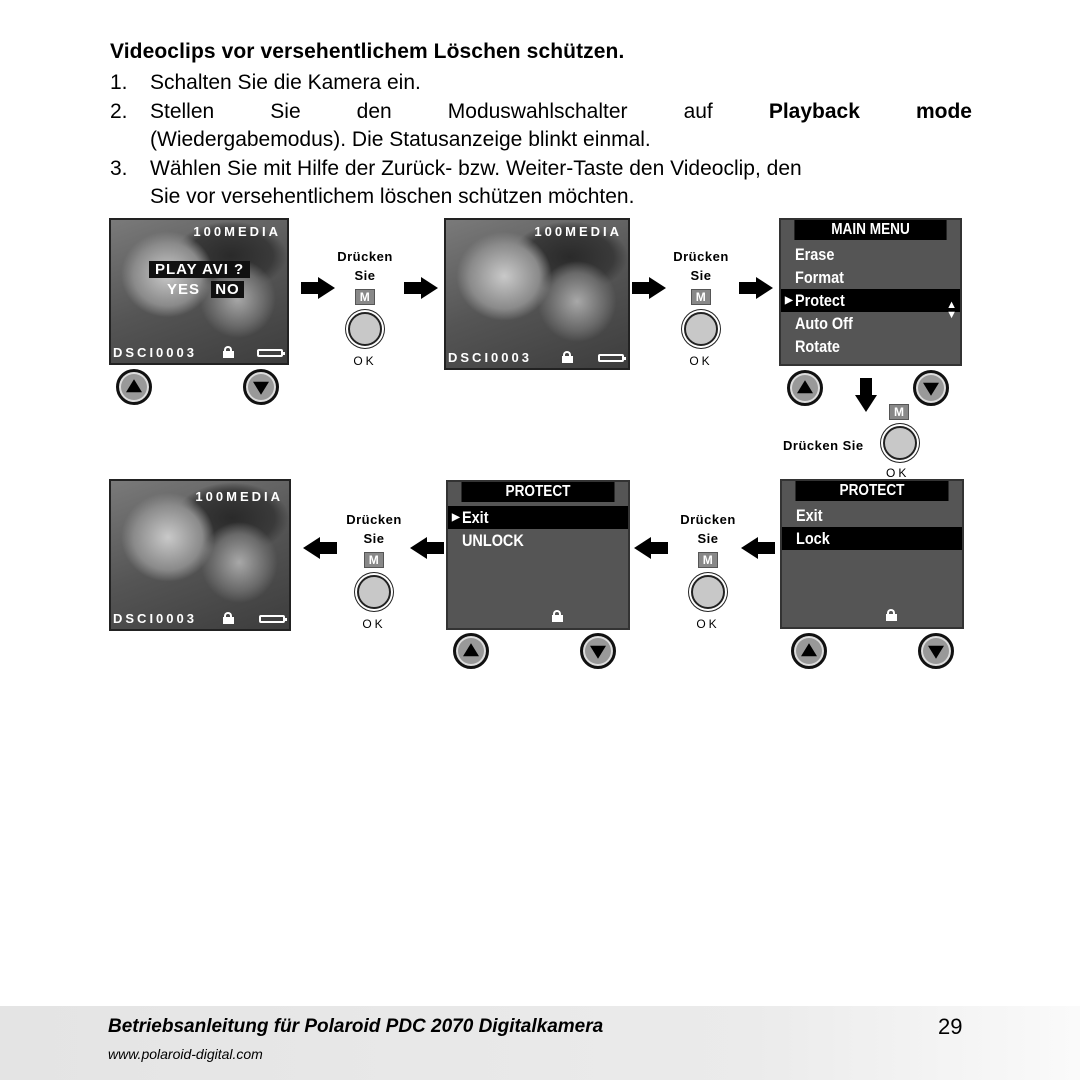  Describe the element at coordinates (541, 83) in the screenshot. I see `step-1: 1. Schalten Sie die Kamera ein.` at that location.